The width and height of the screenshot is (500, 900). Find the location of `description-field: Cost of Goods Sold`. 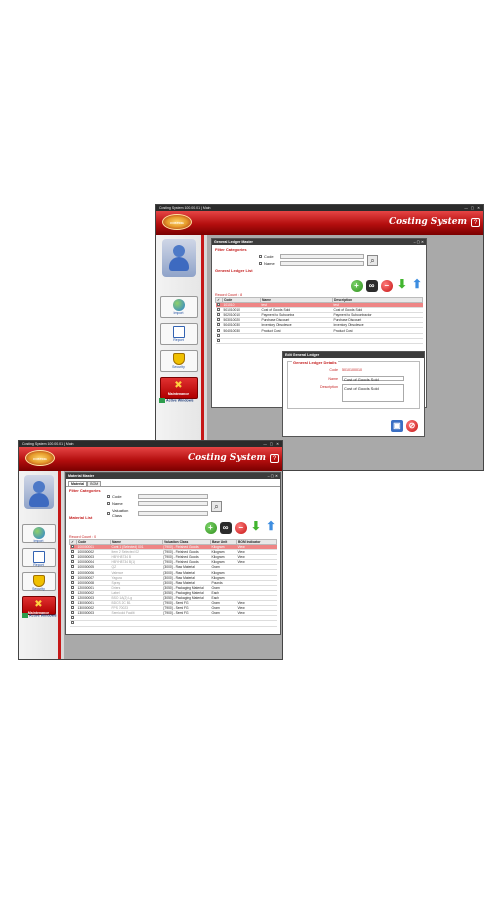

description-field: Cost of Goods Sold is located at coordinates (373, 393).